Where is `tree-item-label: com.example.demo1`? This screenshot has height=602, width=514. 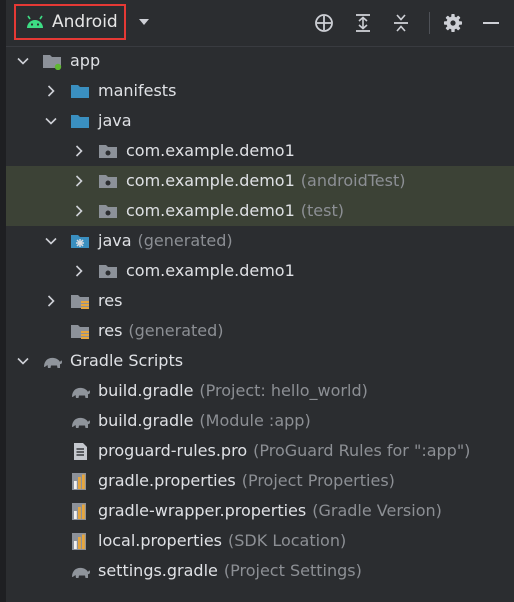 tree-item-label: com.example.demo1 is located at coordinates (210, 150).